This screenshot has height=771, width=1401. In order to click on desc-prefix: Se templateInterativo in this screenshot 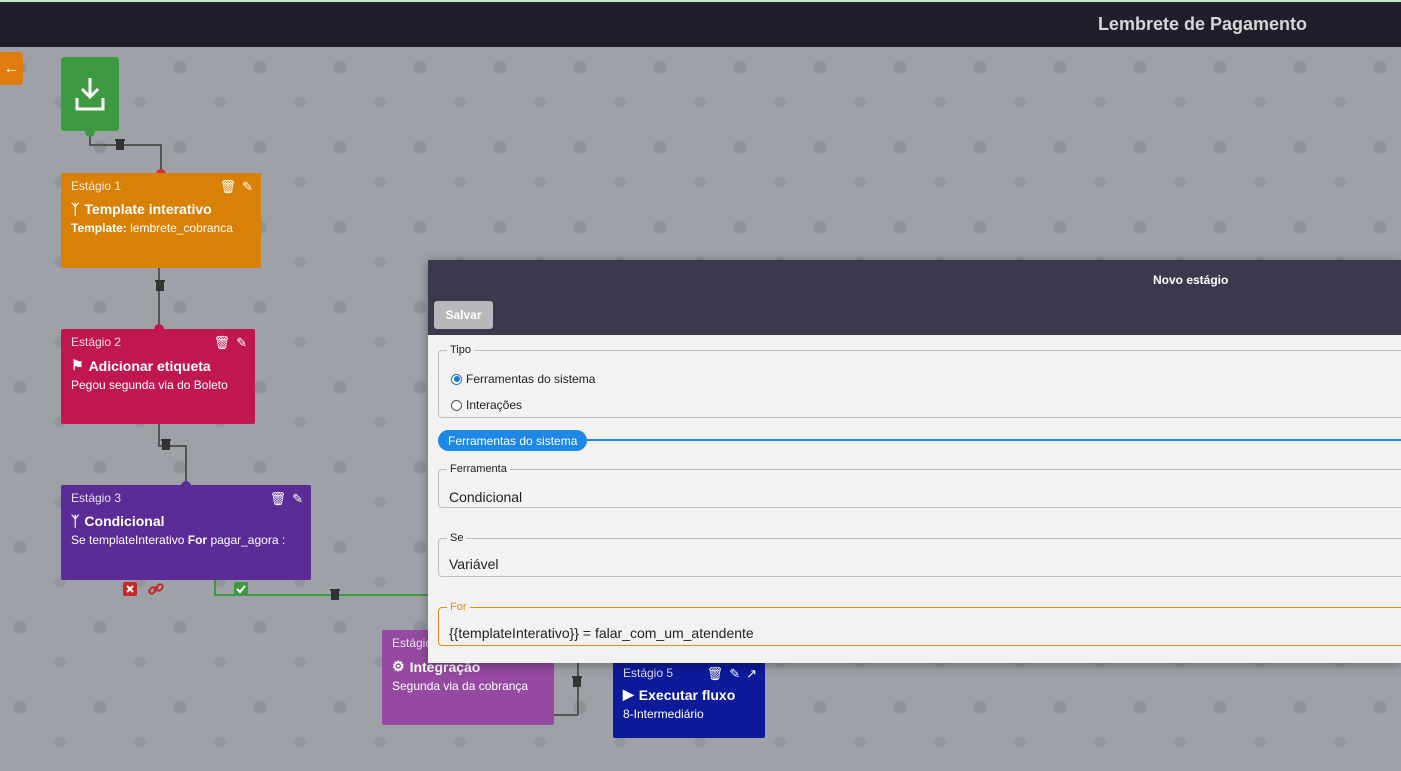, I will do `click(128, 540)`.